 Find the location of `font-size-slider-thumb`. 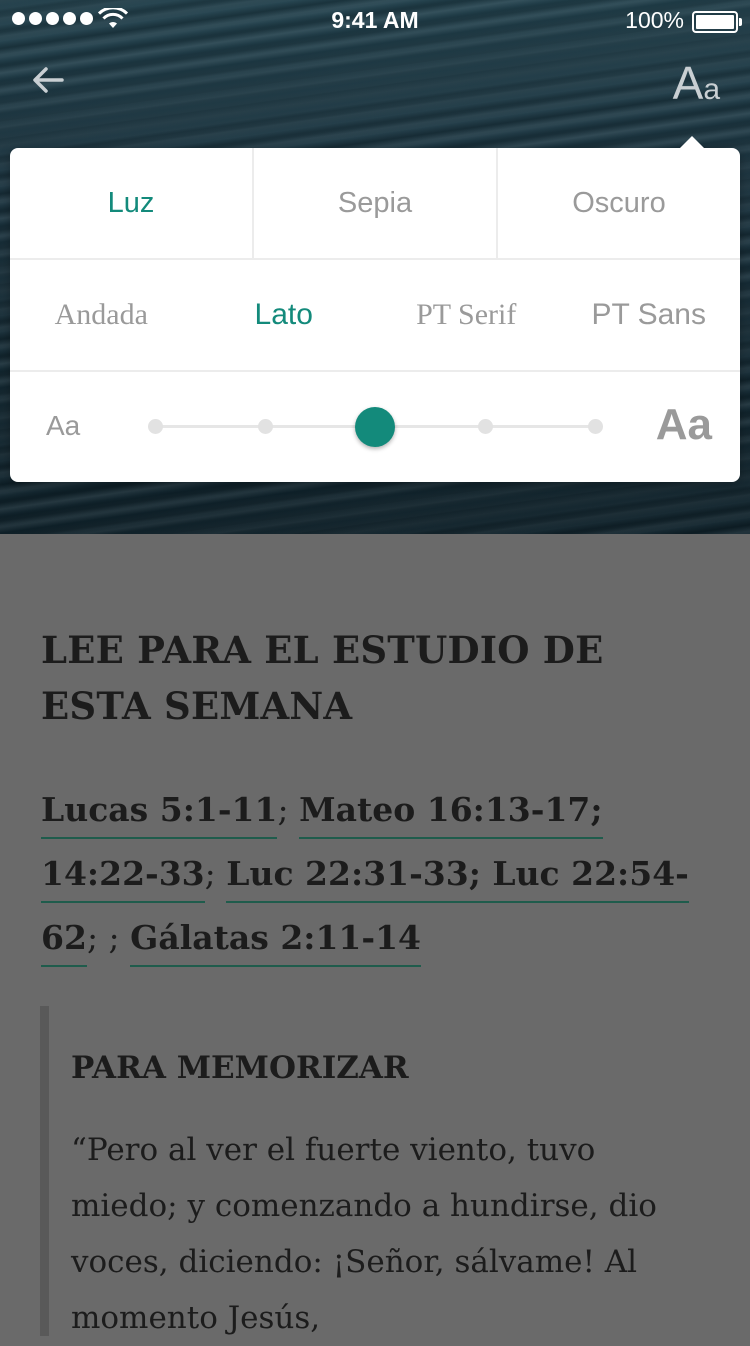

font-size-slider-thumb is located at coordinates (375, 427).